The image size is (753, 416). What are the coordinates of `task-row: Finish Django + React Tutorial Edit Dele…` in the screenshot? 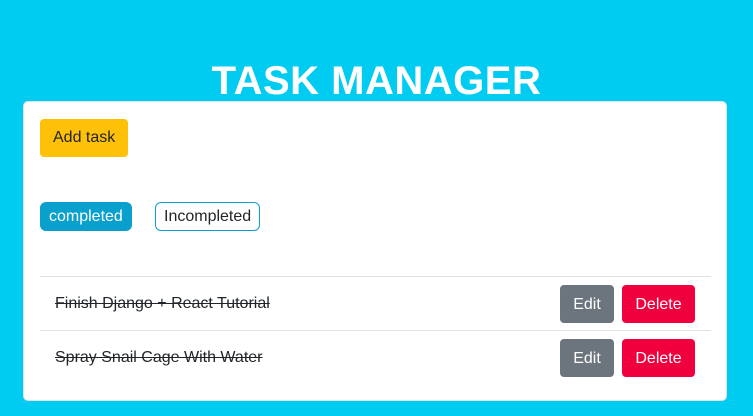 It's located at (375, 304).